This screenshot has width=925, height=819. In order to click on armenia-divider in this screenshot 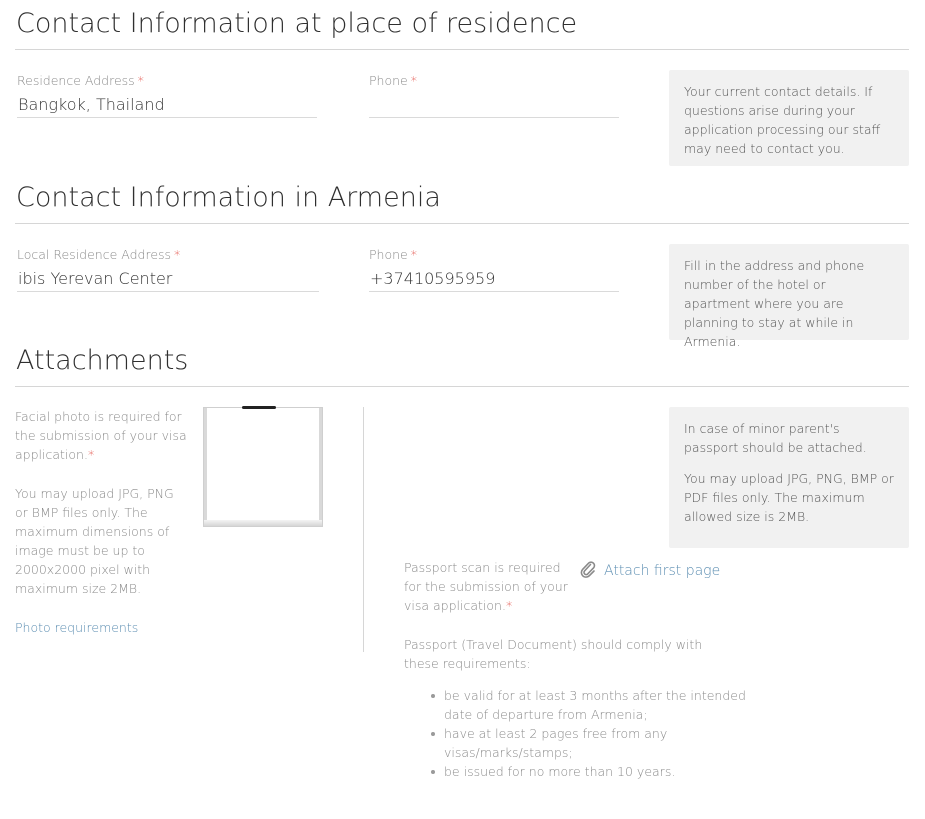, I will do `click(462, 223)`.